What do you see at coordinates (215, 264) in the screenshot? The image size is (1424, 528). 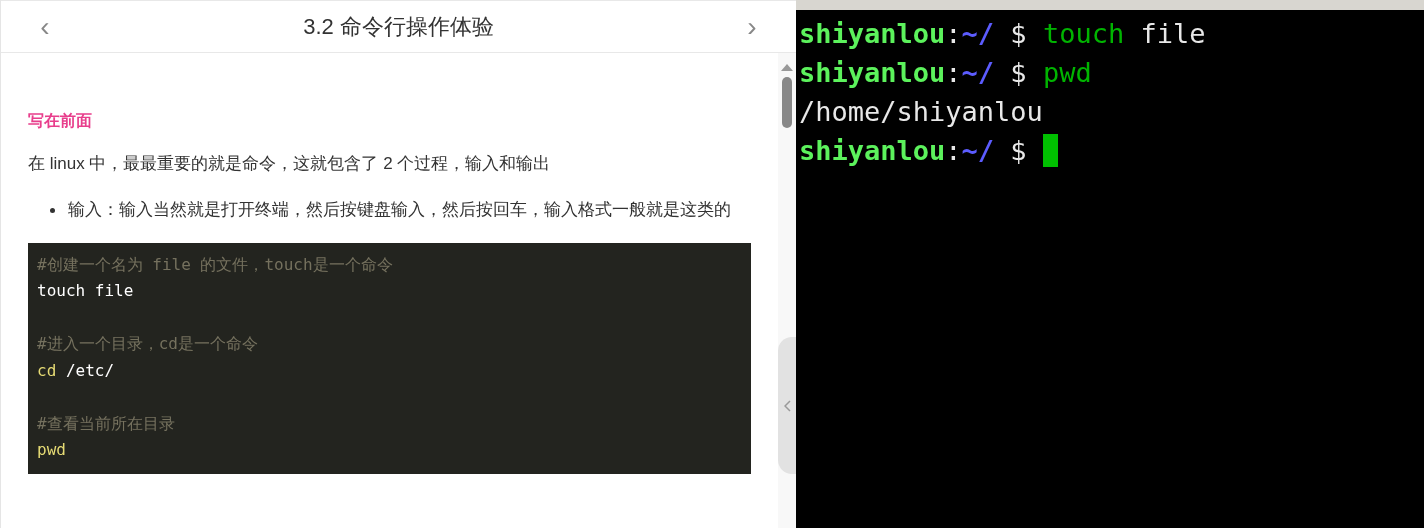 I see `code-comment: #创建一个名为 file 的文件，touch是一个命令` at bounding box center [215, 264].